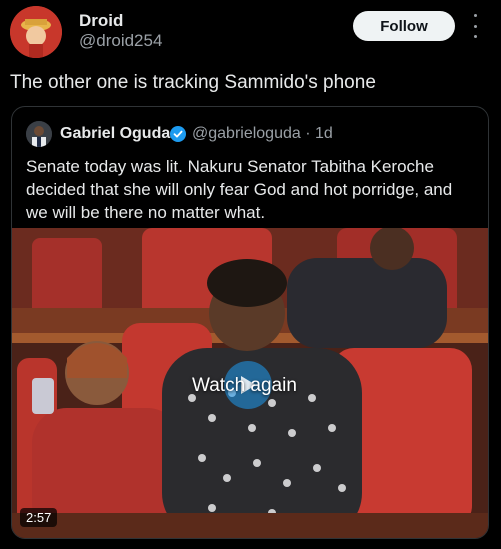  I want to click on author-name: Droid, so click(101, 21).